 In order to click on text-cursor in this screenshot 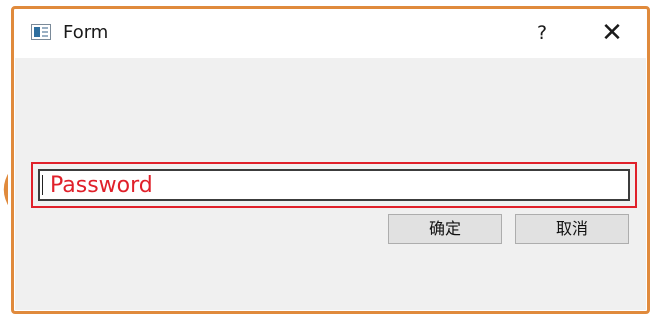, I will do `click(42, 185)`.